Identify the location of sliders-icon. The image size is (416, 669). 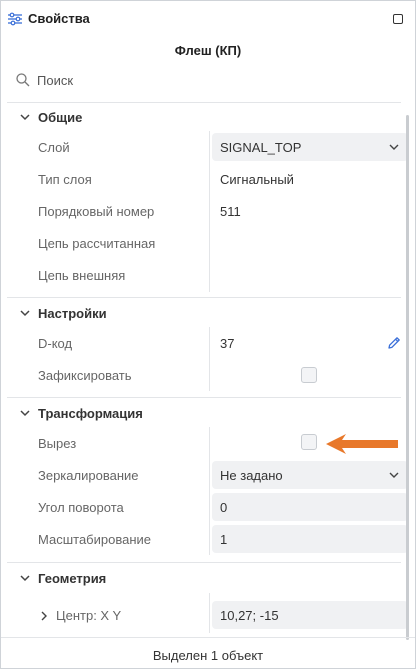
(15, 19).